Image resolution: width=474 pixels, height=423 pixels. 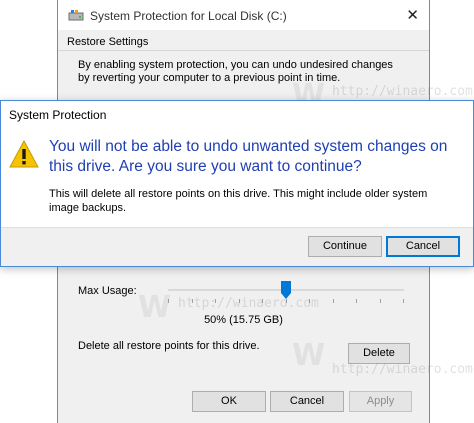 What do you see at coordinates (237, 115) in the screenshot?
I see `dialog-titlebar: System Protection` at bounding box center [237, 115].